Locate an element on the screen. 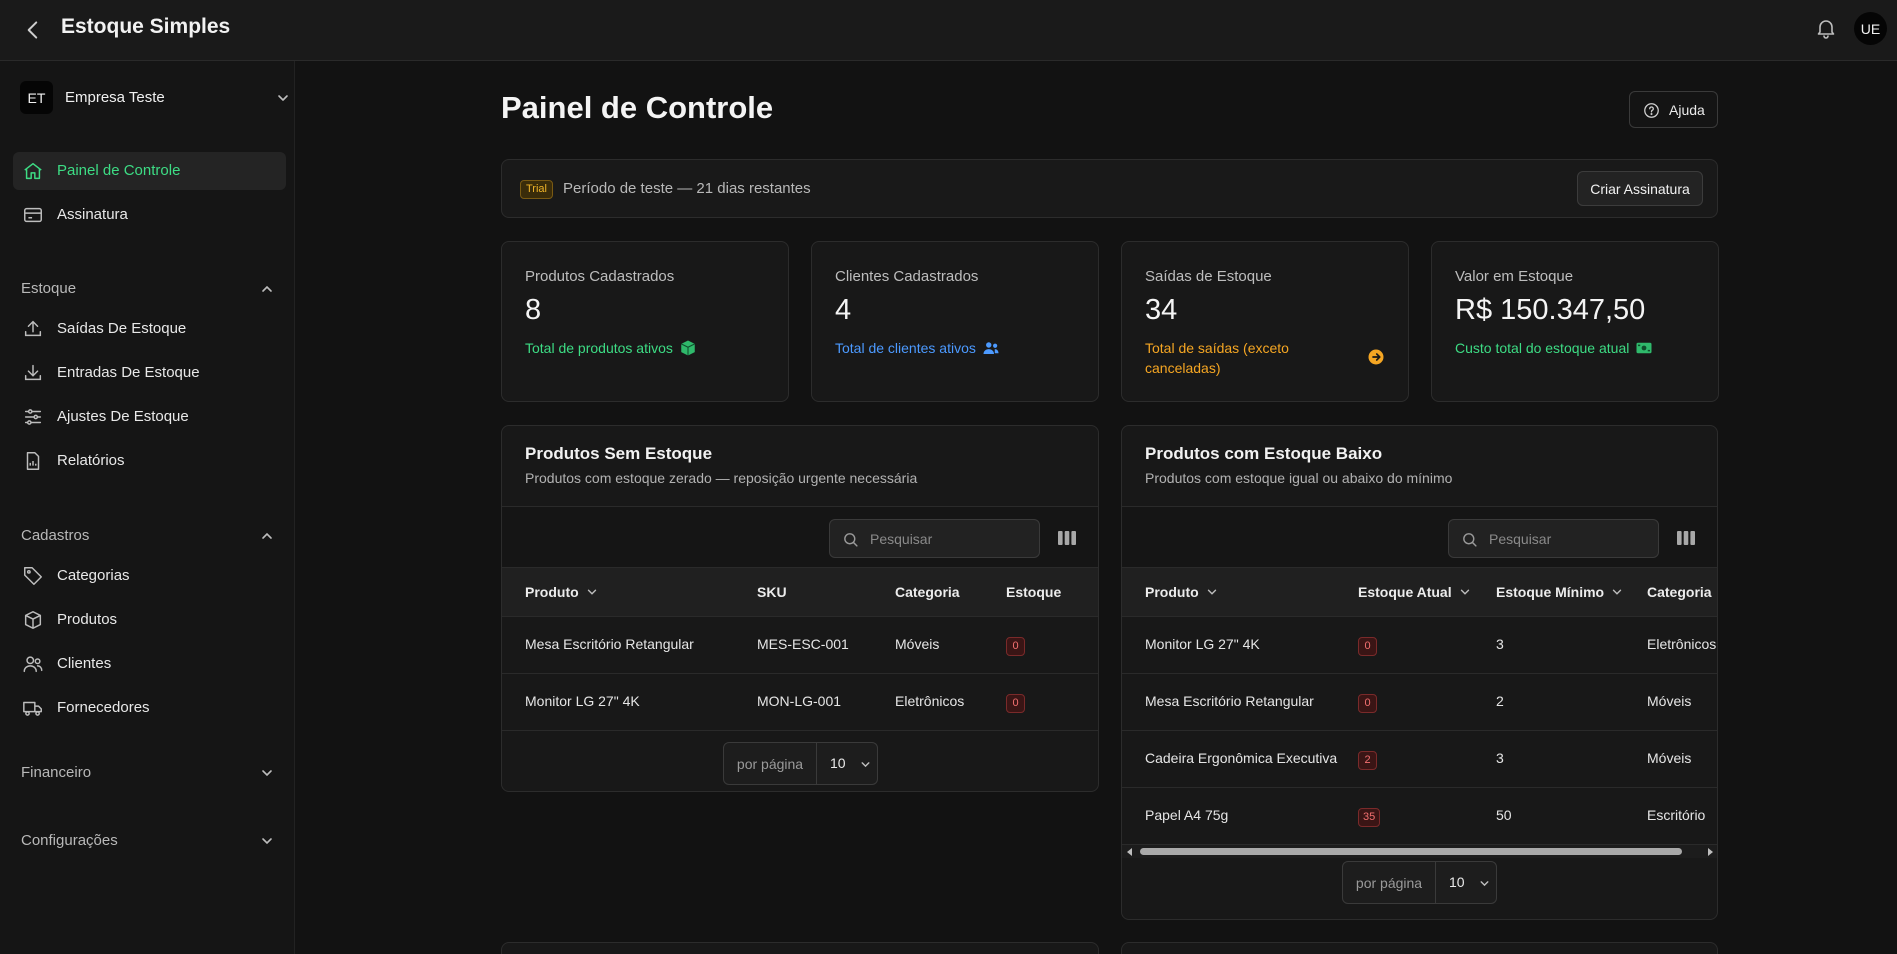 This screenshot has width=1897, height=954. sidebar-section-estoque: Estoque is located at coordinates (148, 289).